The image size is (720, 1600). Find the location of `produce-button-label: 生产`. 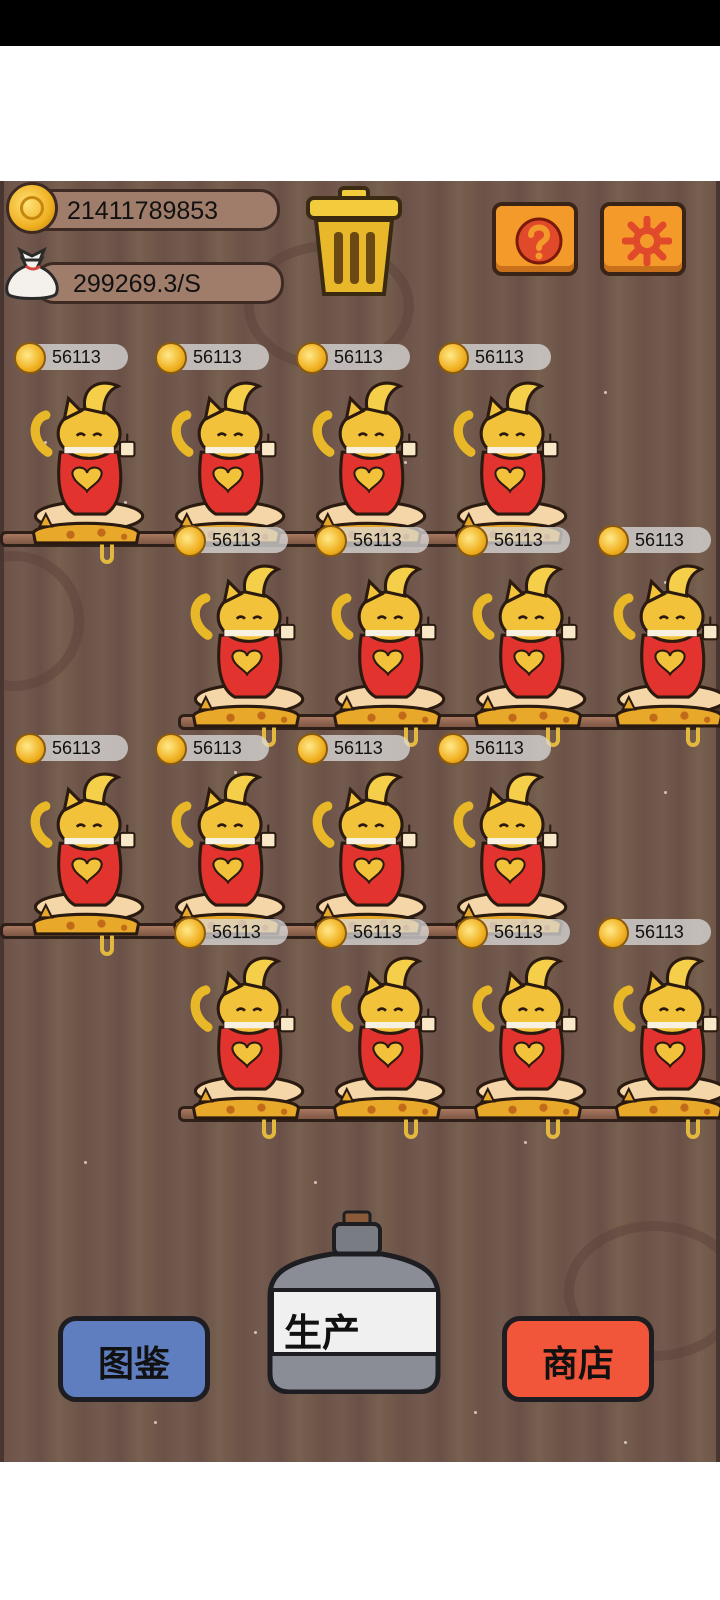

produce-button-label: 生产 is located at coordinates (322, 1333).